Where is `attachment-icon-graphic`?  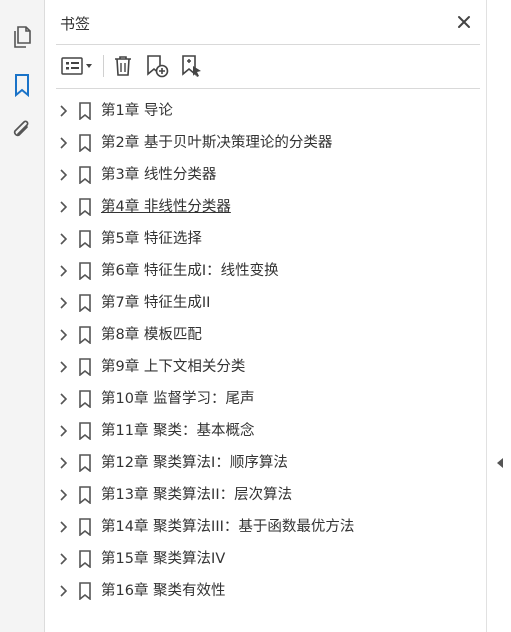
attachment-icon-graphic is located at coordinates (21, 128).